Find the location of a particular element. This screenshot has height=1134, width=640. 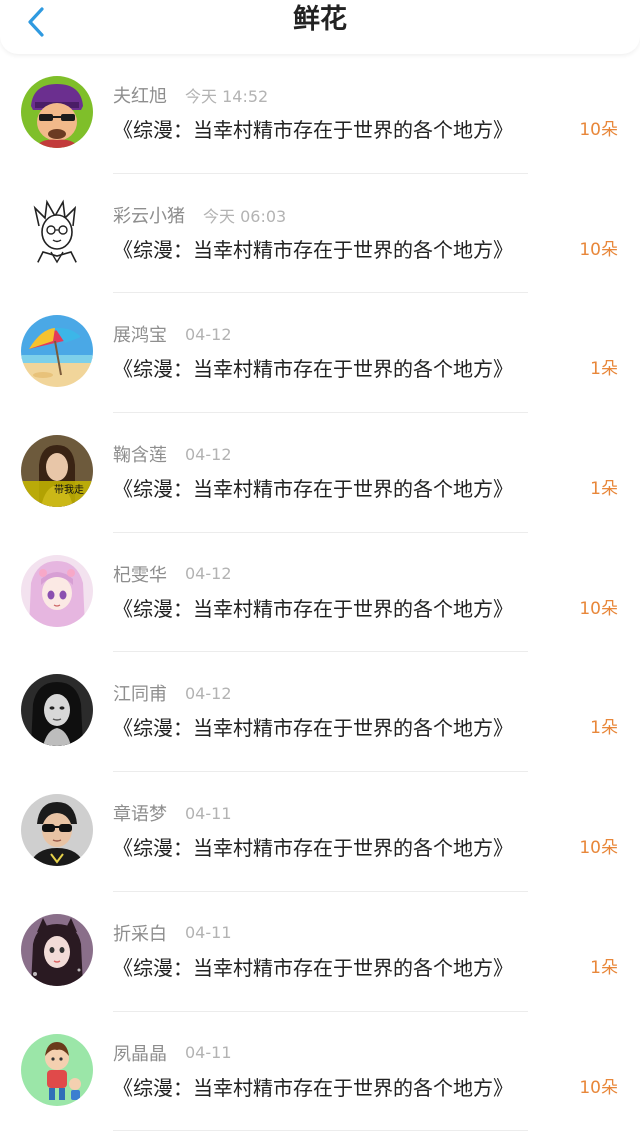

cartoon-couple-avatar-icon is located at coordinates (57, 1069).